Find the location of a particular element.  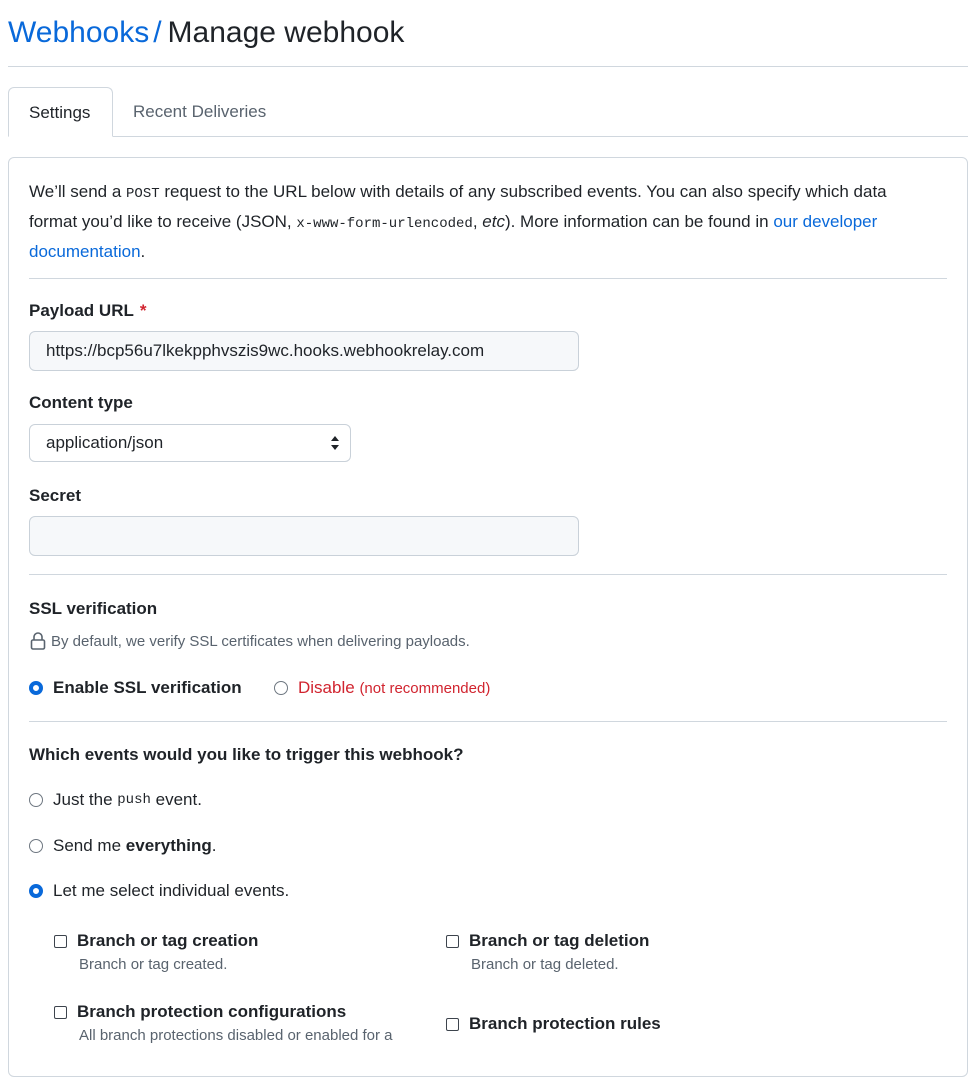

ssl-disable-note: (not recommended) is located at coordinates (425, 688).